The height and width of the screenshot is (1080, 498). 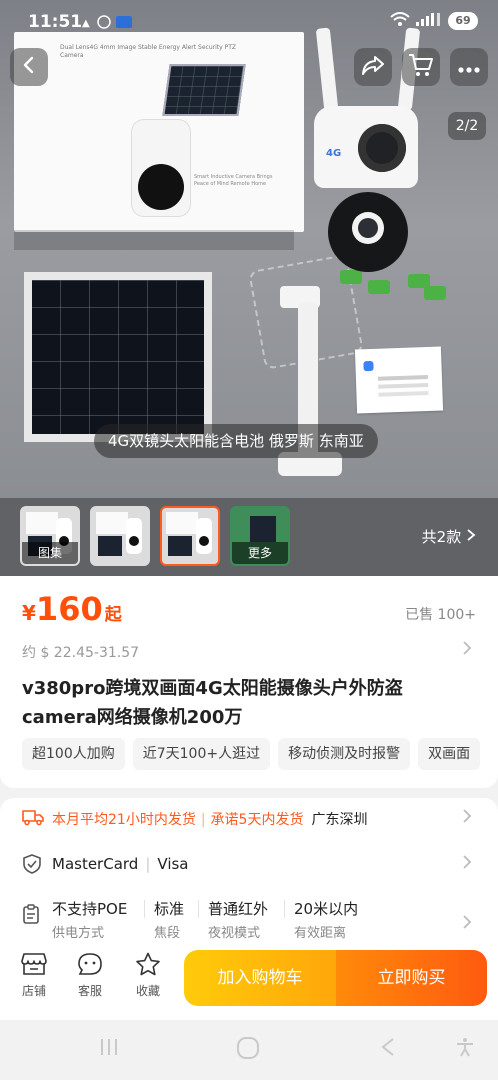 What do you see at coordinates (440, 615) in the screenshot?
I see `sold-count: 已售 100+` at bounding box center [440, 615].